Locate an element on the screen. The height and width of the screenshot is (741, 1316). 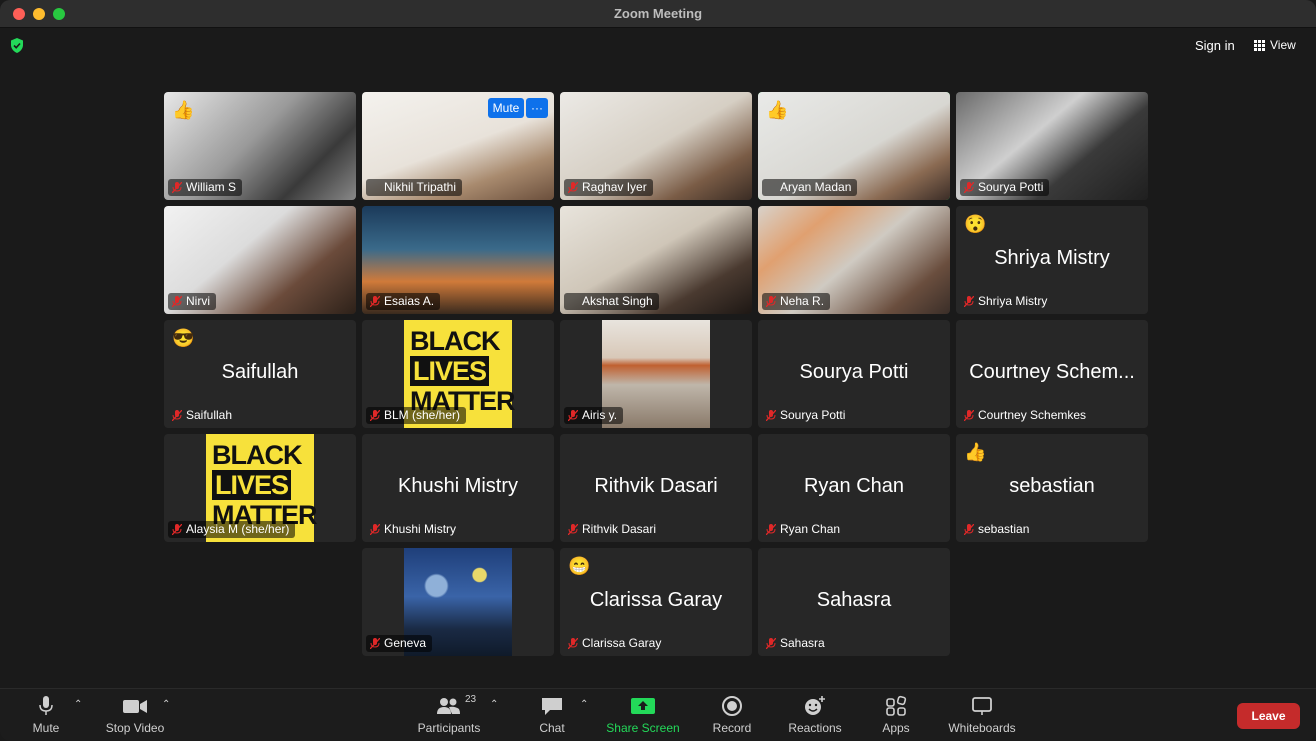
participant-tile: Rithvik Dasari Rithvik Dasari is located at coordinates (656, 488).